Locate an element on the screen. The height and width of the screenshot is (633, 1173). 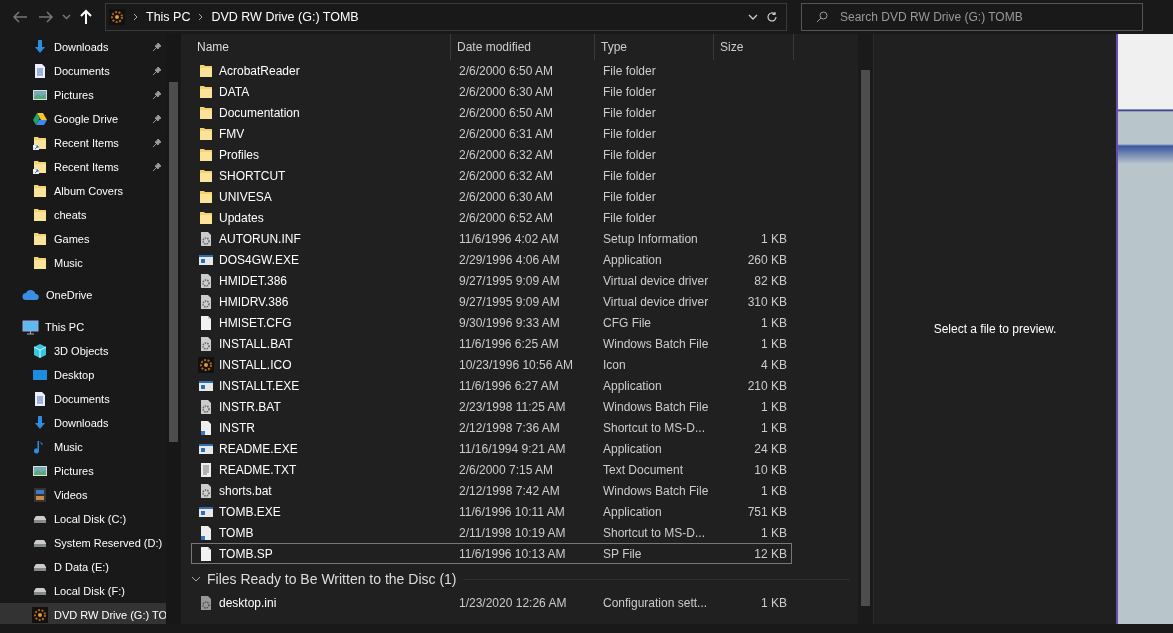
breadcrumb: DVD RW Drive (G:) TOMB is located at coordinates (285, 17).